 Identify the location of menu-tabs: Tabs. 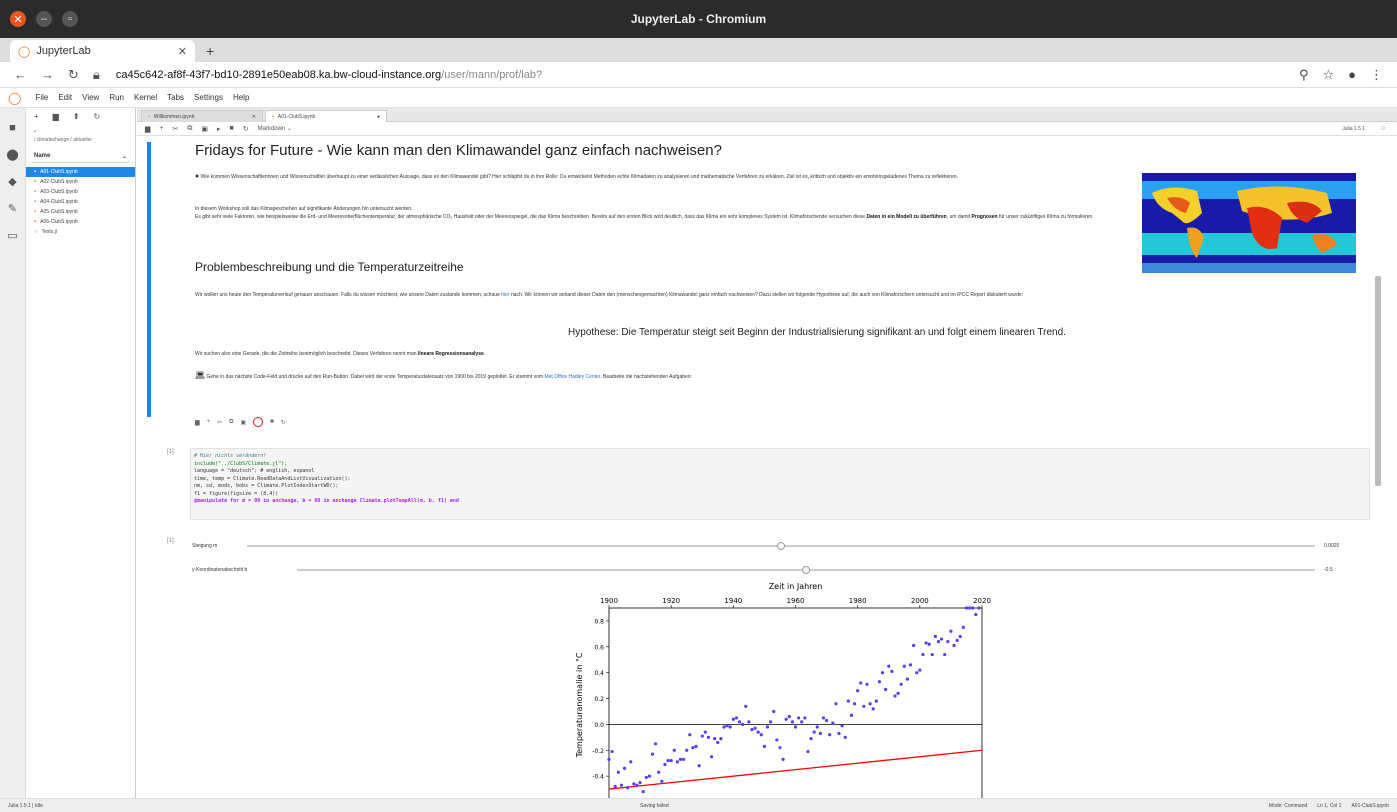
(175, 97).